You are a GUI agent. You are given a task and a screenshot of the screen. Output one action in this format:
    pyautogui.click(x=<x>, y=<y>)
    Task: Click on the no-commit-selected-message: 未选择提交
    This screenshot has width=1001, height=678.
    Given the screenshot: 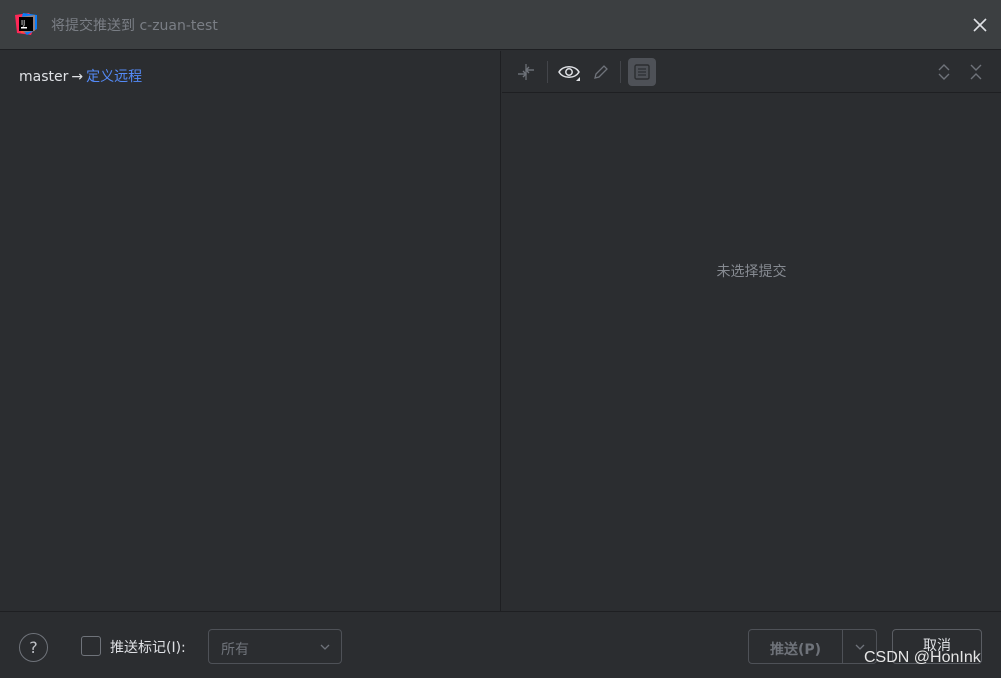 What is the action you would take?
    pyautogui.click(x=751, y=272)
    